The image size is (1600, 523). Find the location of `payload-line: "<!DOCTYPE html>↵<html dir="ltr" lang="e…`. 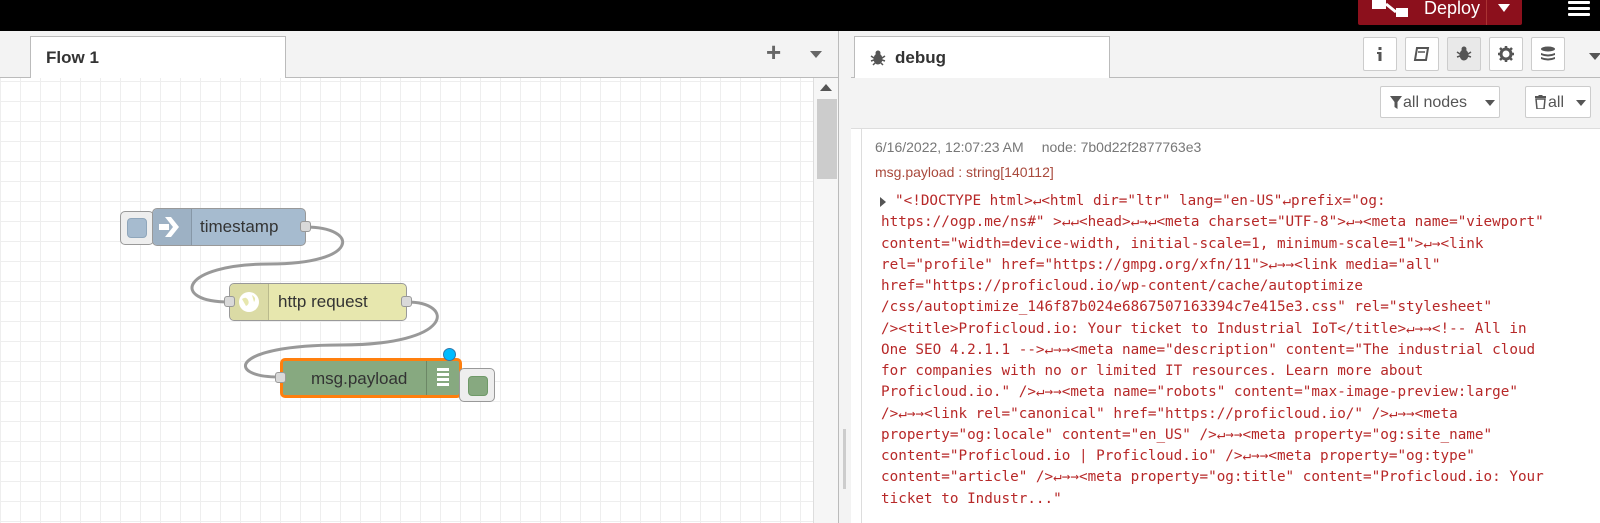

payload-line: "<!DOCTYPE html>↵<html dir="ltr" lang="e… is located at coordinates (1140, 201).